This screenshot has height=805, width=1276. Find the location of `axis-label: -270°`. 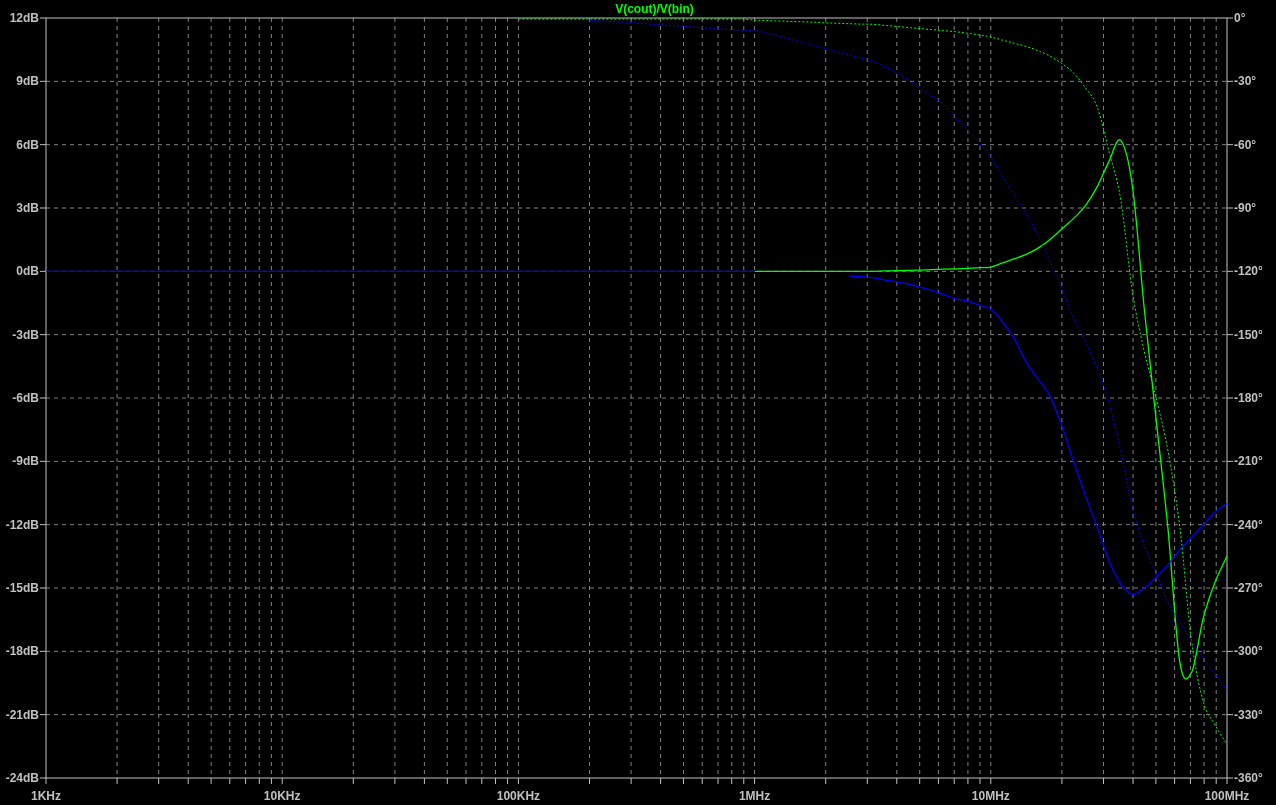

axis-label: -270° is located at coordinates (1248, 588).